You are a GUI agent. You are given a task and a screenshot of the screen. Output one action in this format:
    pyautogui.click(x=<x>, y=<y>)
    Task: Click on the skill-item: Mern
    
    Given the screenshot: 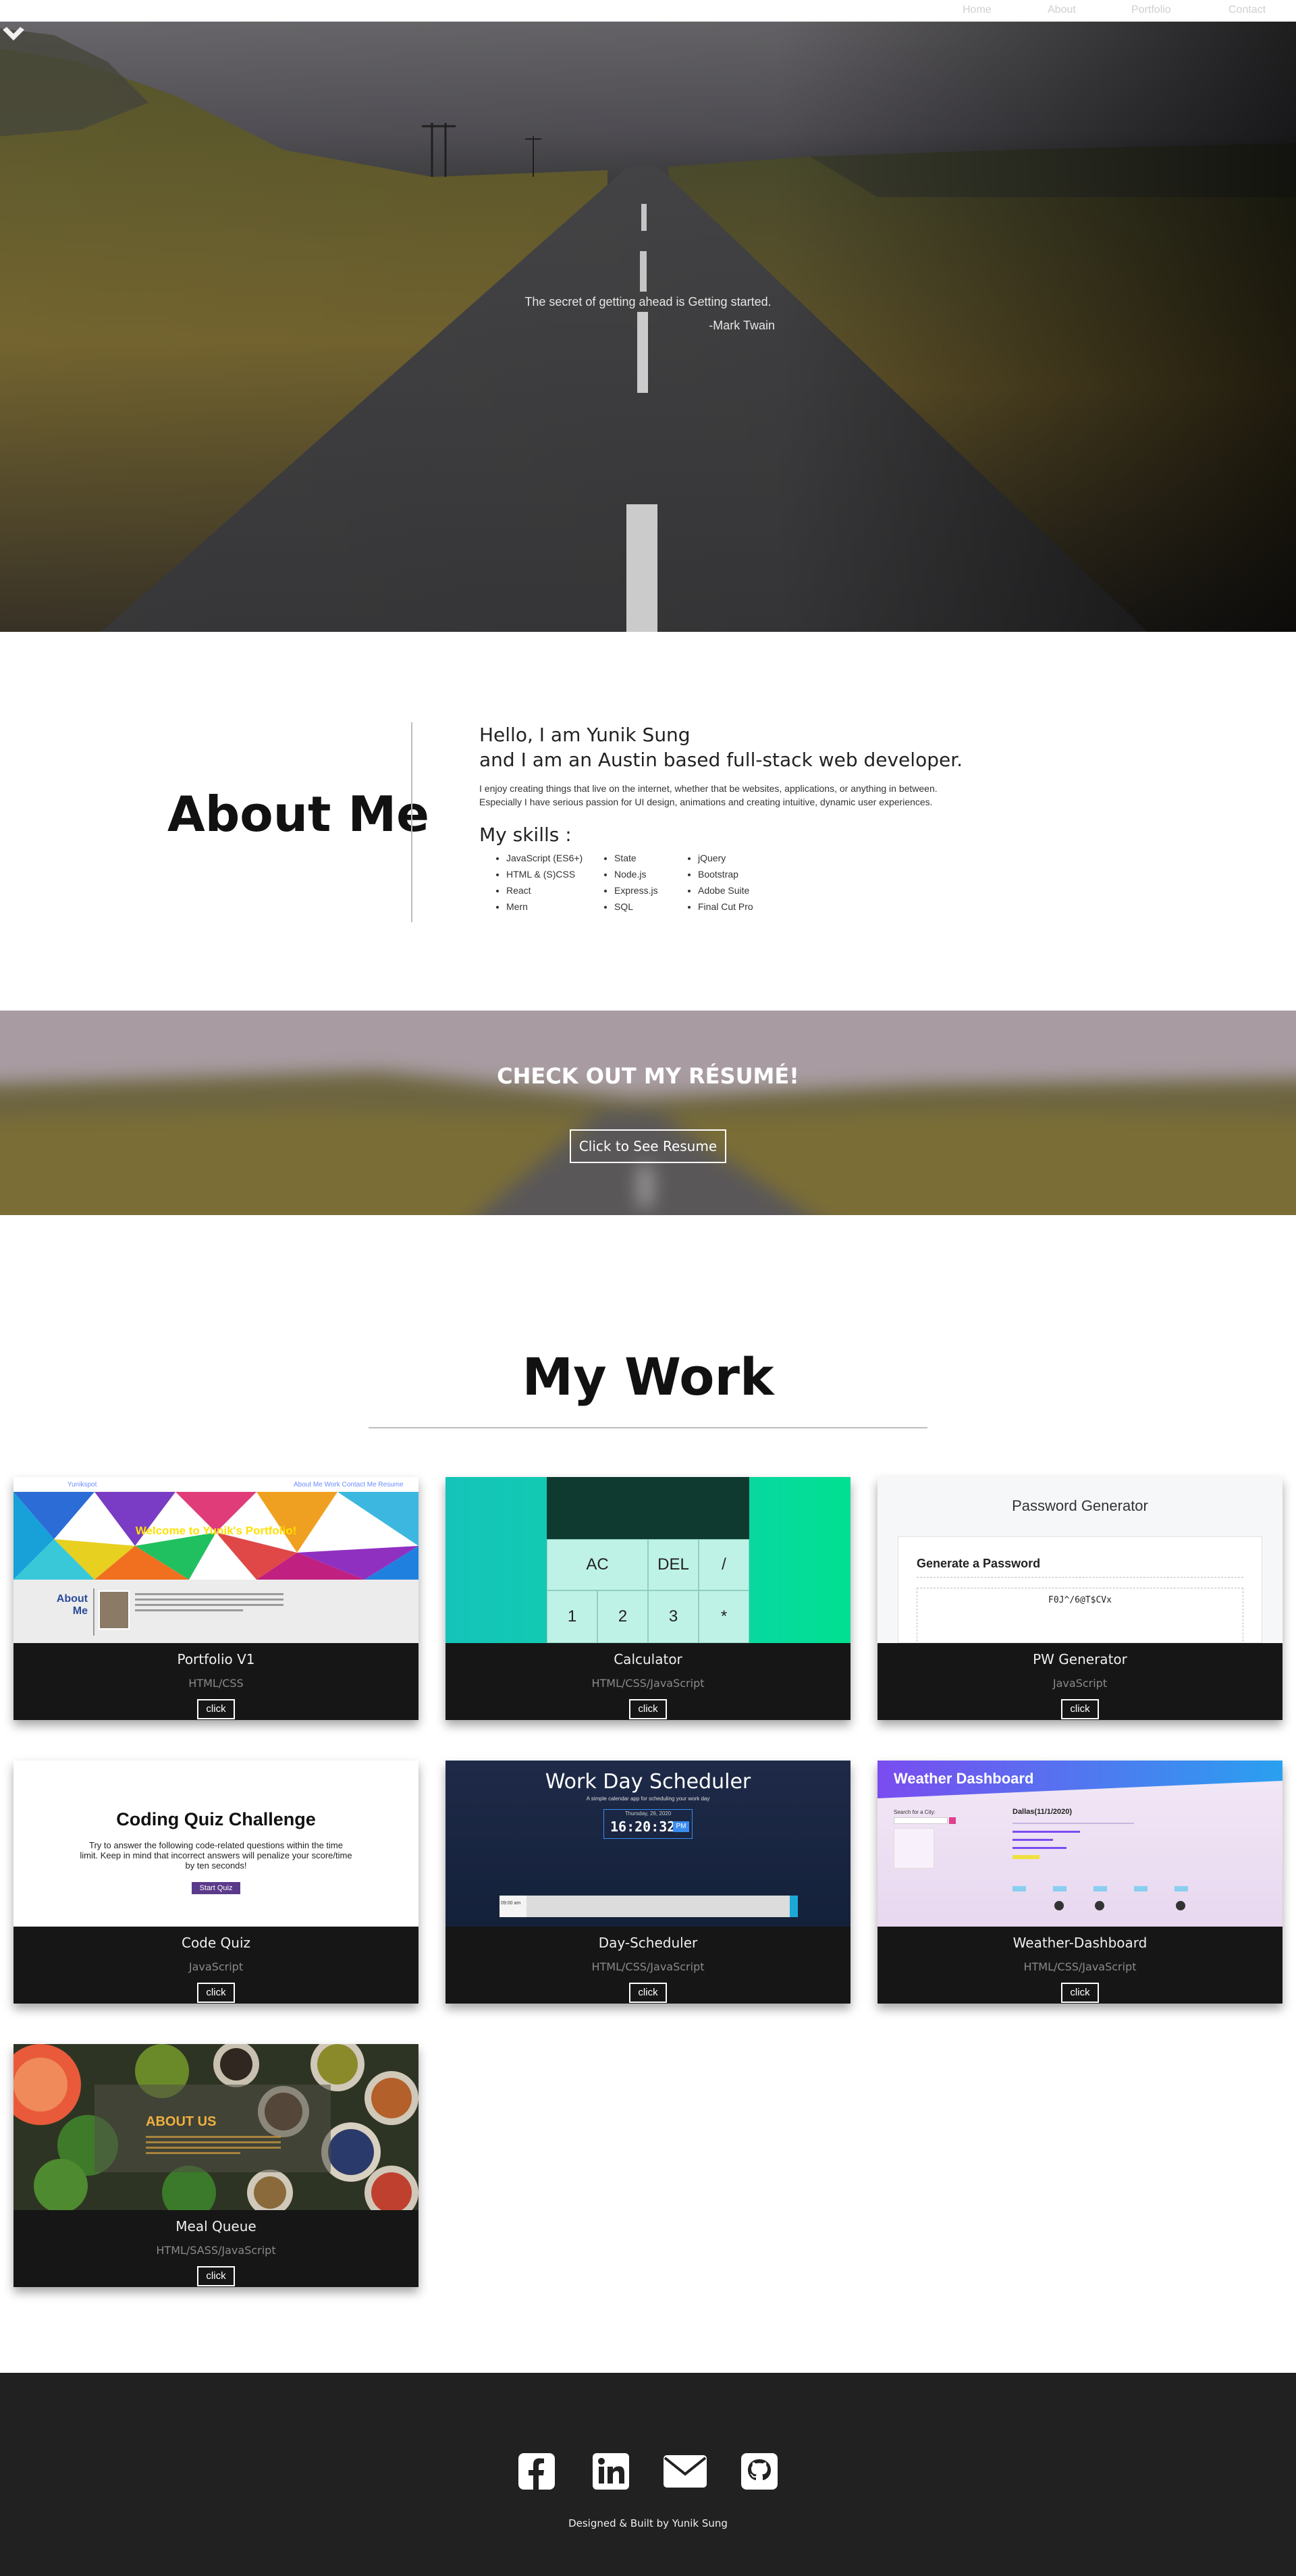 What is the action you would take?
    pyautogui.click(x=546, y=906)
    